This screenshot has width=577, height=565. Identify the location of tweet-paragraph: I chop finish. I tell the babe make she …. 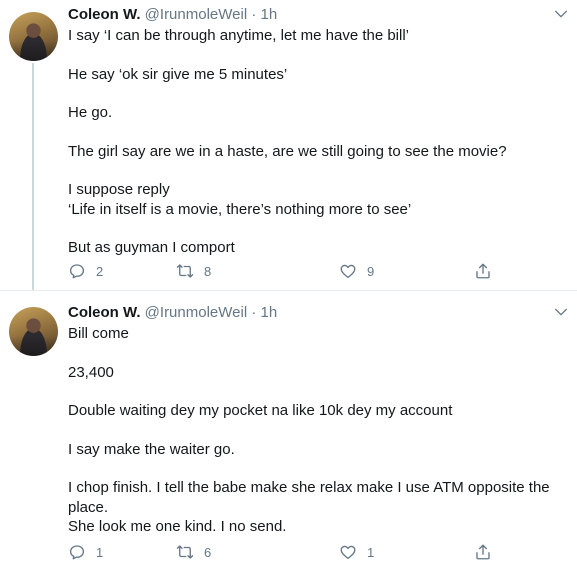
(309, 507).